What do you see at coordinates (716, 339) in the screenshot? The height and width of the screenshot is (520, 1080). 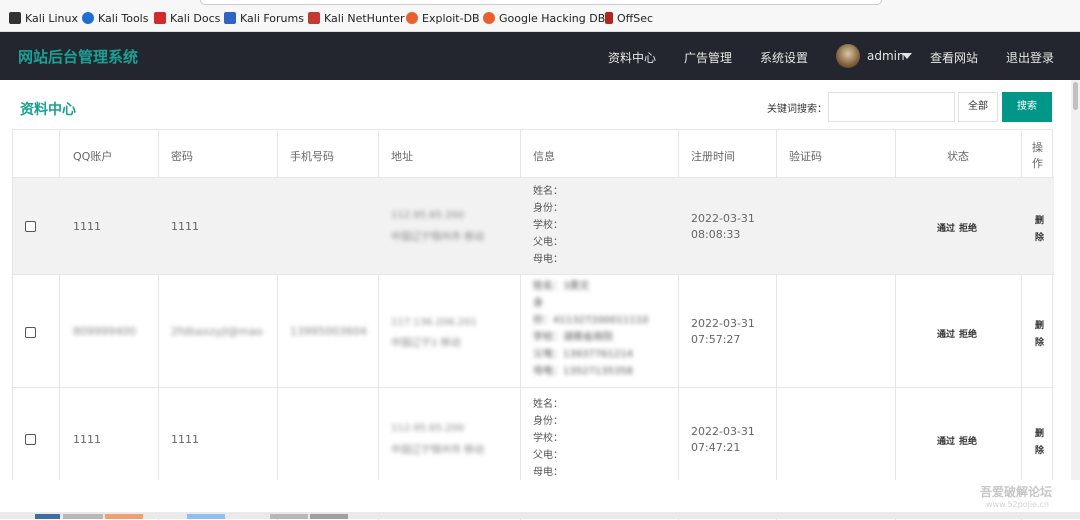 I see `cell-time: 07:57:27` at bounding box center [716, 339].